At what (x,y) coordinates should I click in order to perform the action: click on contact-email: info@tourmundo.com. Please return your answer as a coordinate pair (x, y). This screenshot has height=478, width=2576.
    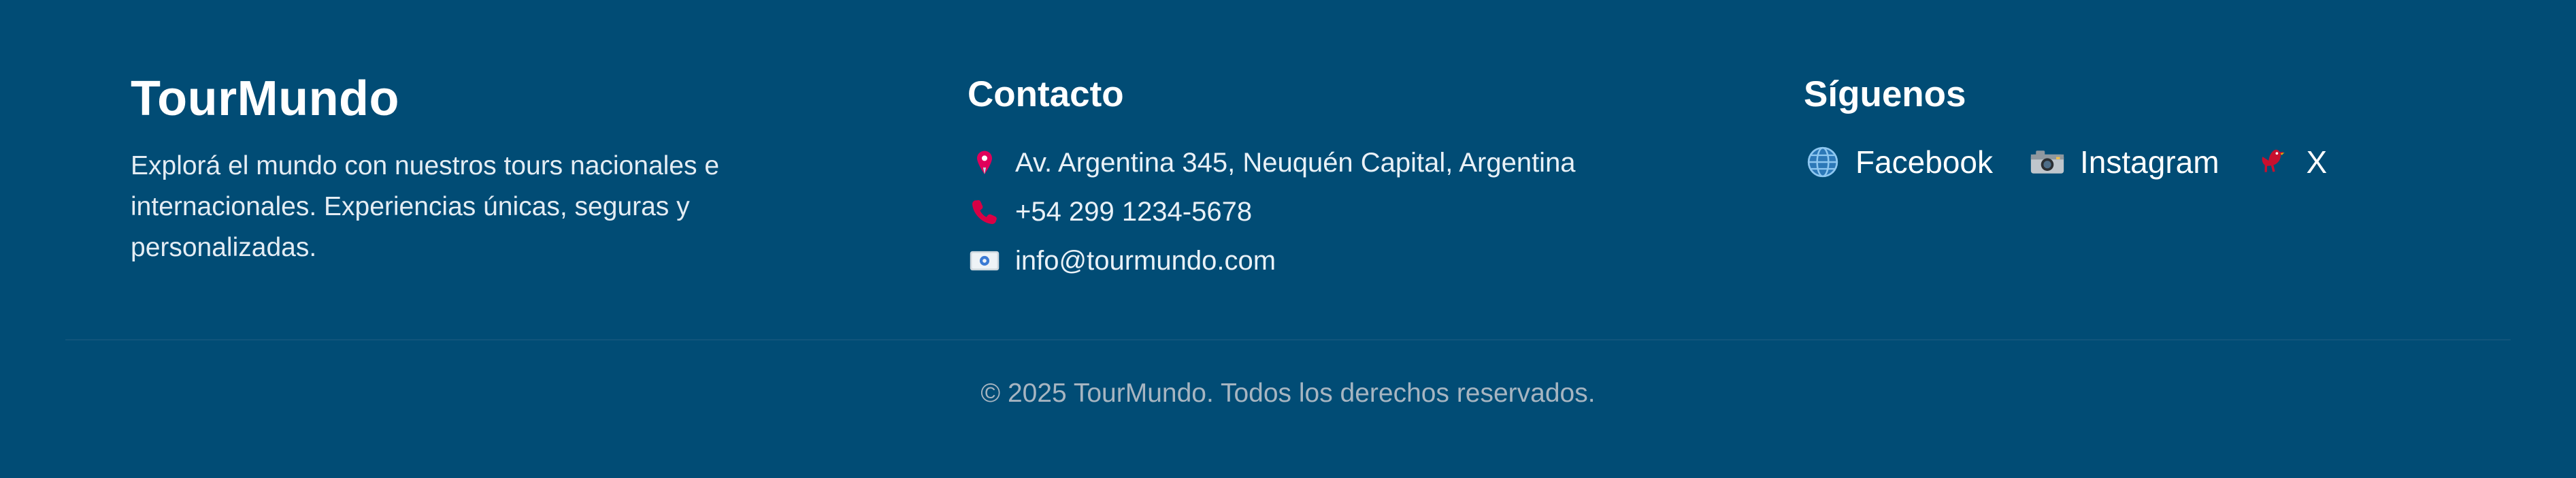
    Looking at the image, I should click on (1272, 260).